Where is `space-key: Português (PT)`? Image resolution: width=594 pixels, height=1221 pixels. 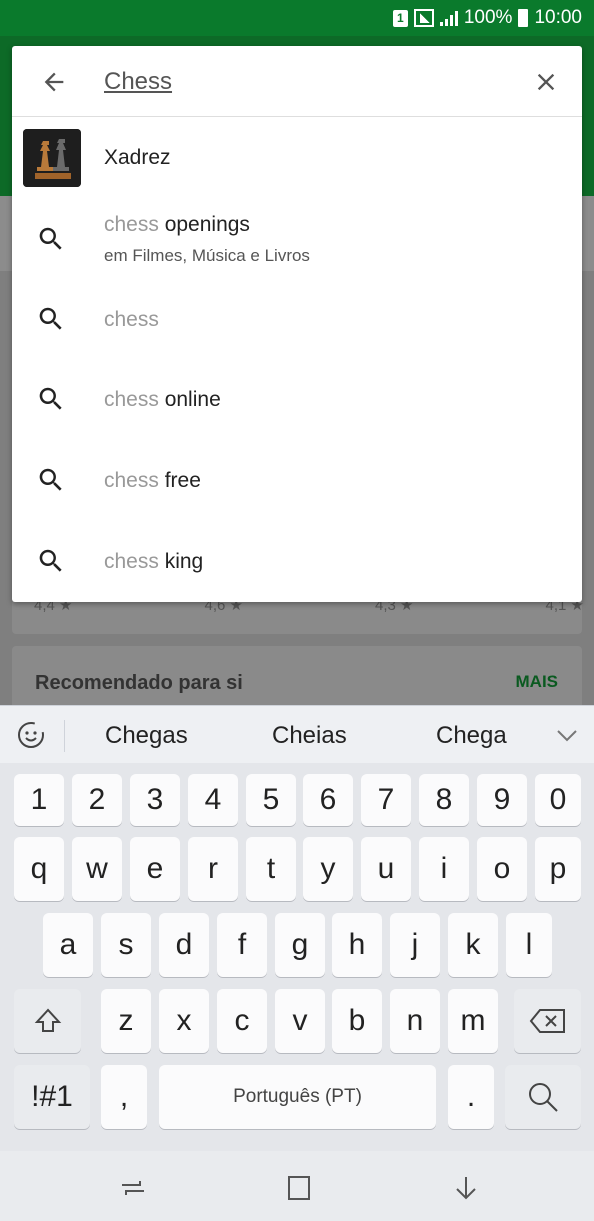 space-key: Português (PT) is located at coordinates (297, 1097).